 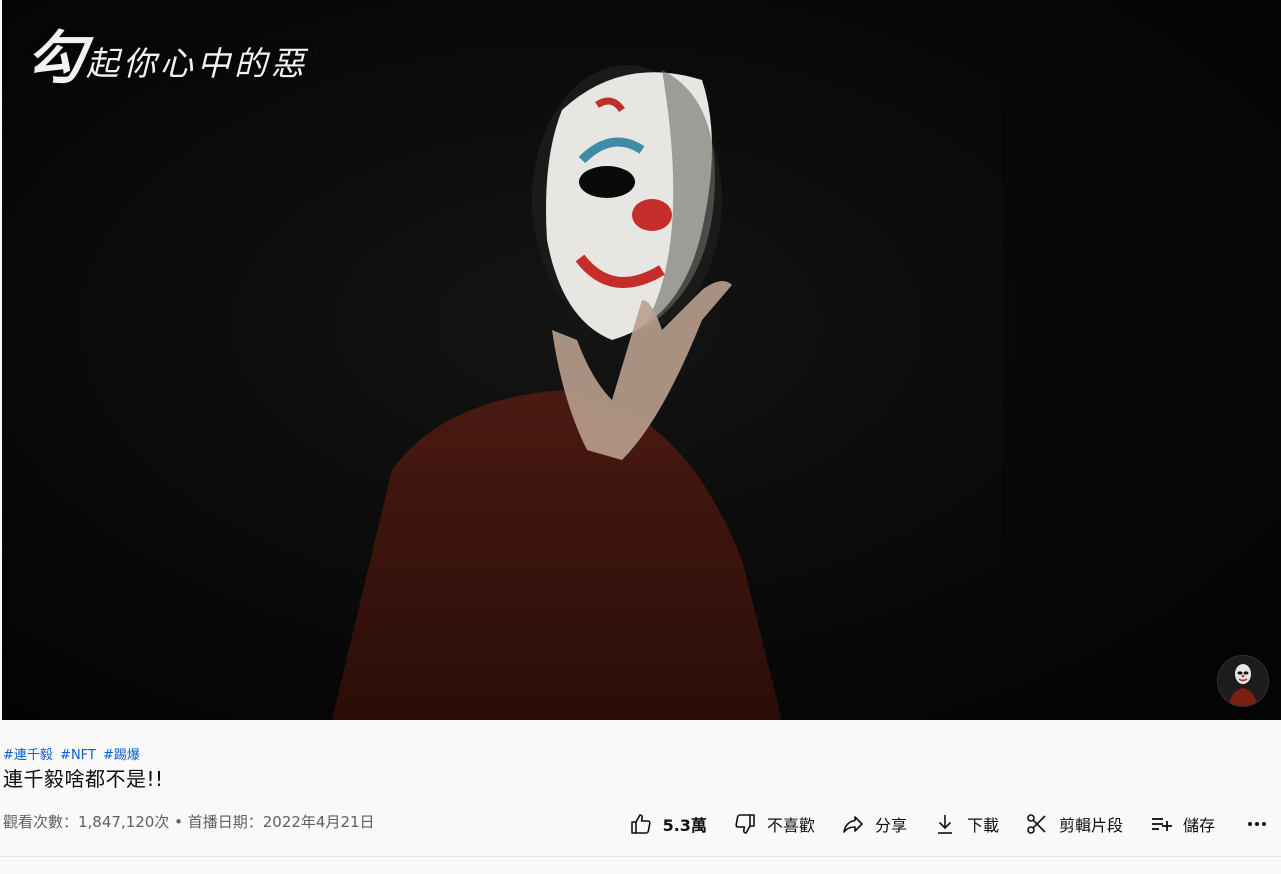 I want to click on joker-avatar-icon, so click(x=1243, y=681).